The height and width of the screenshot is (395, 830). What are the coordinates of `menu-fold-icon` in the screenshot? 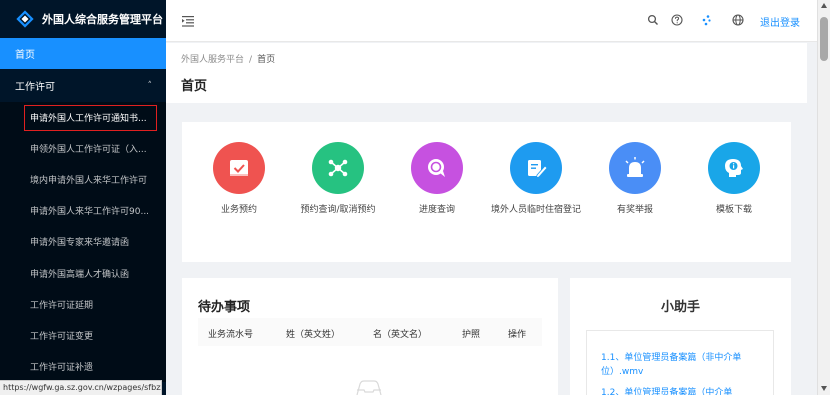 It's located at (188, 21).